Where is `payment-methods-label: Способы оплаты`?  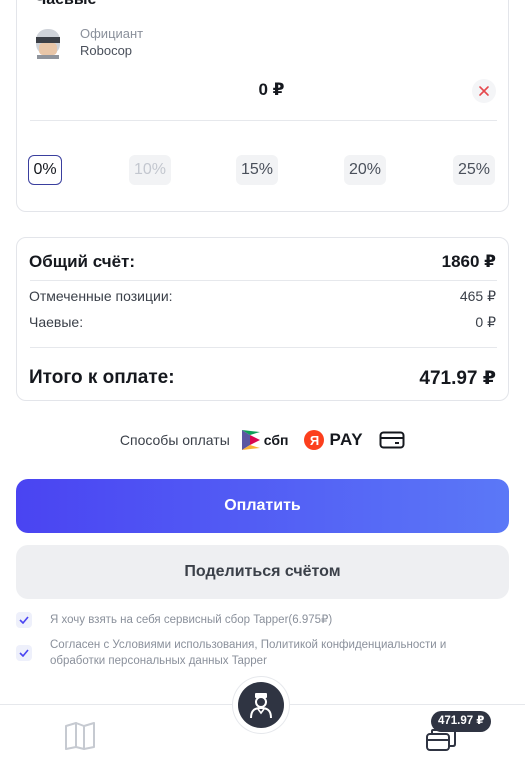 payment-methods-label: Способы оплаты is located at coordinates (174, 440).